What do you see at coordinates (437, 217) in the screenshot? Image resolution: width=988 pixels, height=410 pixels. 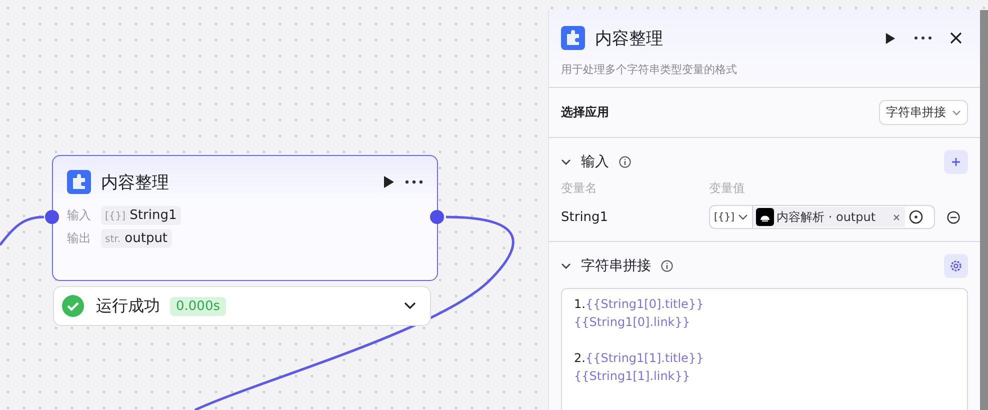 I see `output-port` at bounding box center [437, 217].